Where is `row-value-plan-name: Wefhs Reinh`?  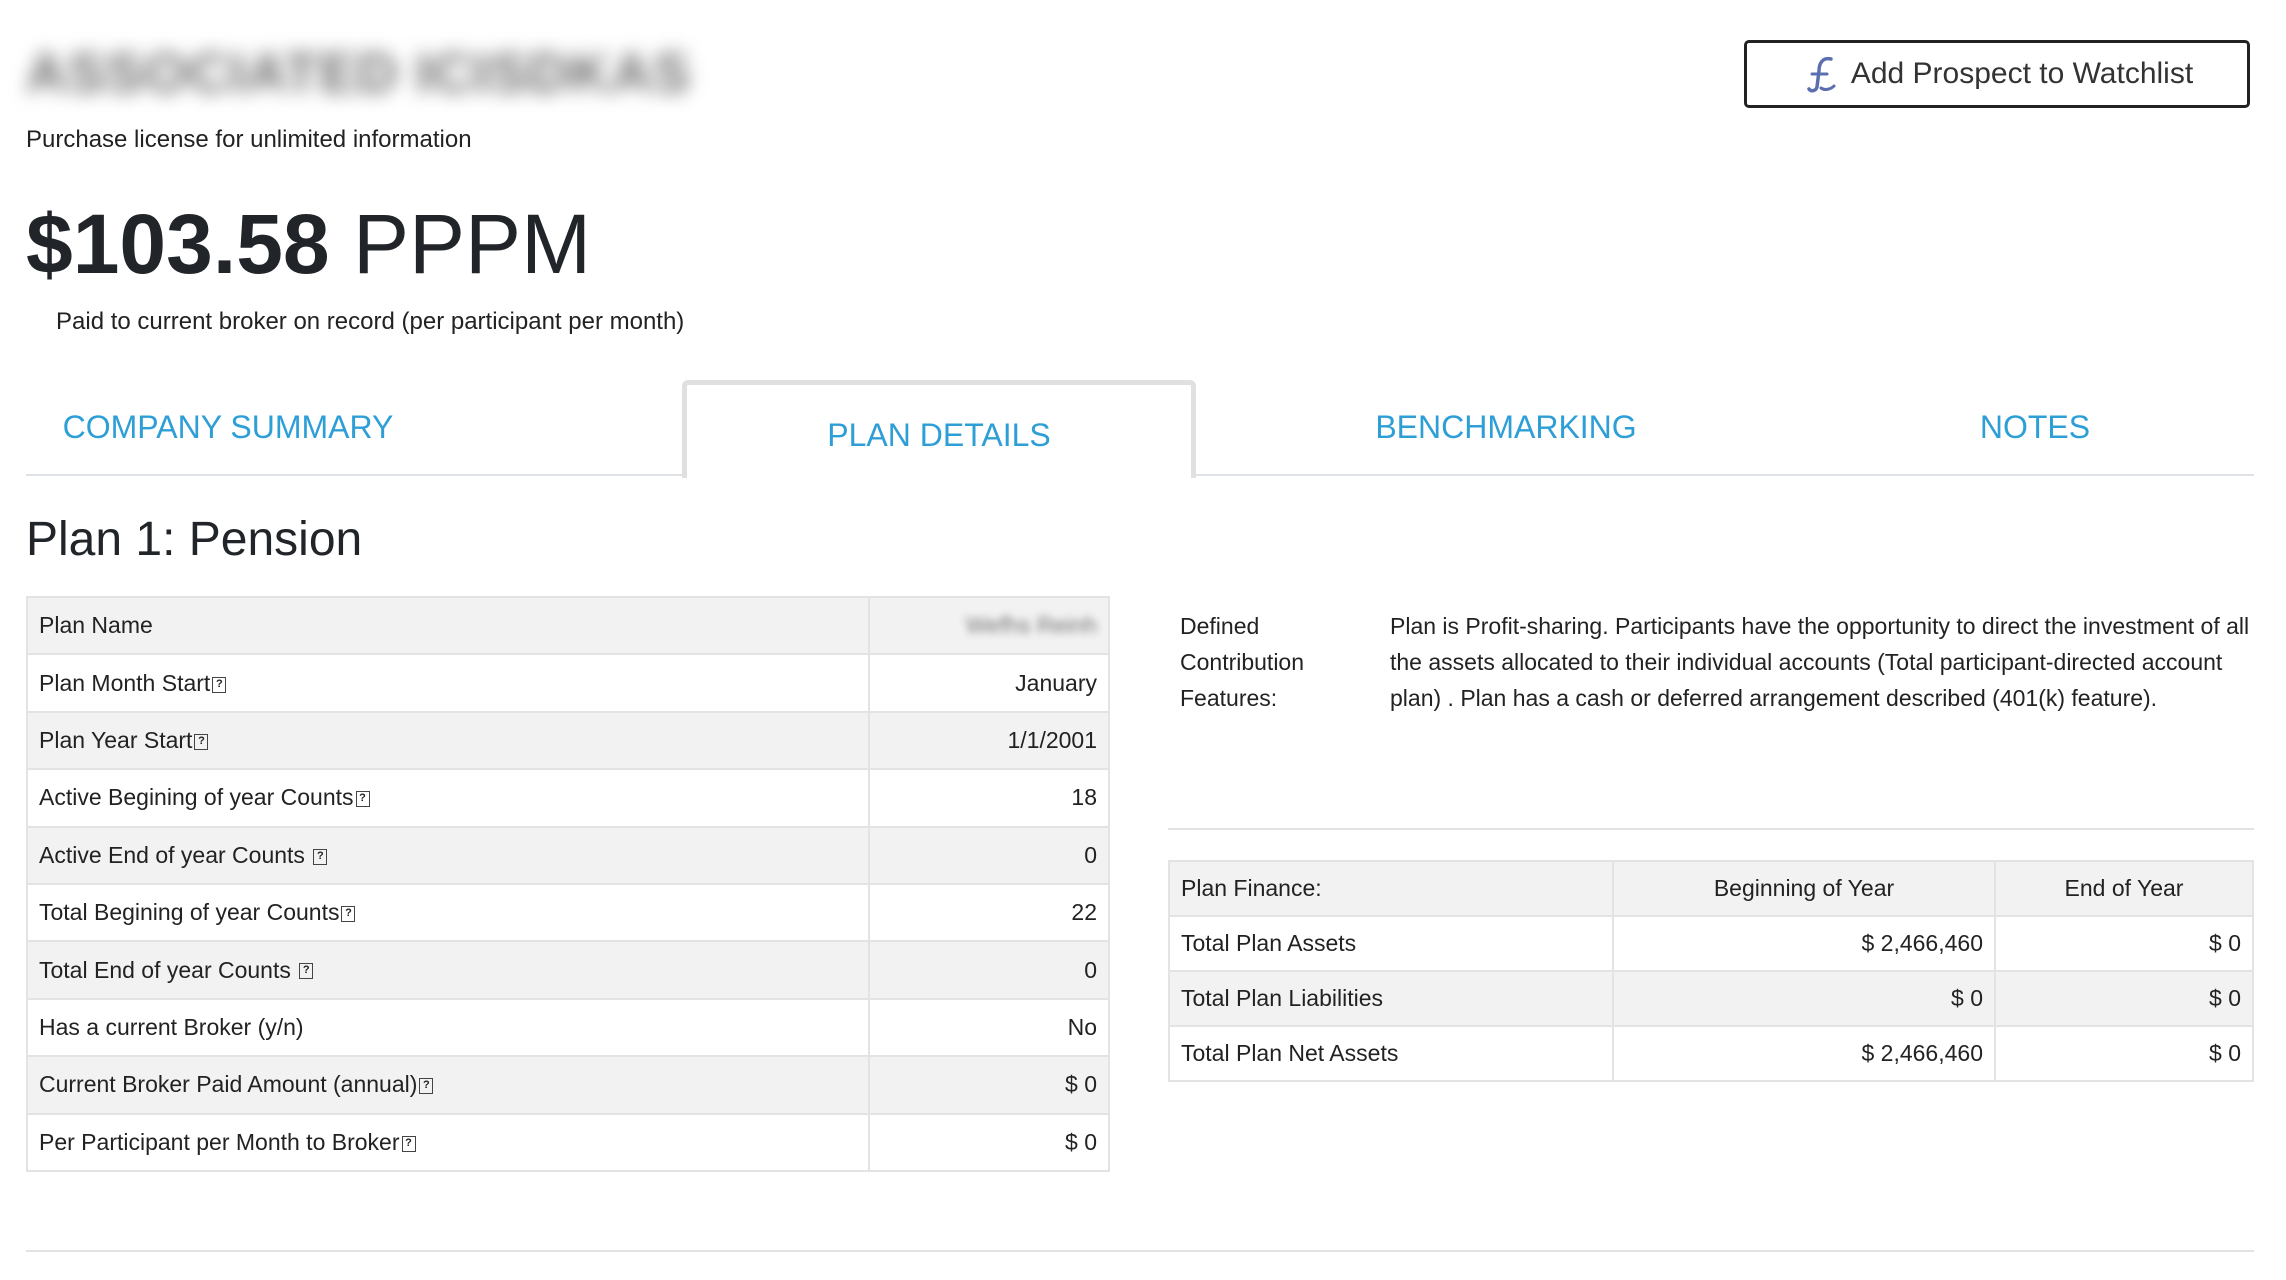 row-value-plan-name: Wefhs Reinh is located at coordinates (1031, 625).